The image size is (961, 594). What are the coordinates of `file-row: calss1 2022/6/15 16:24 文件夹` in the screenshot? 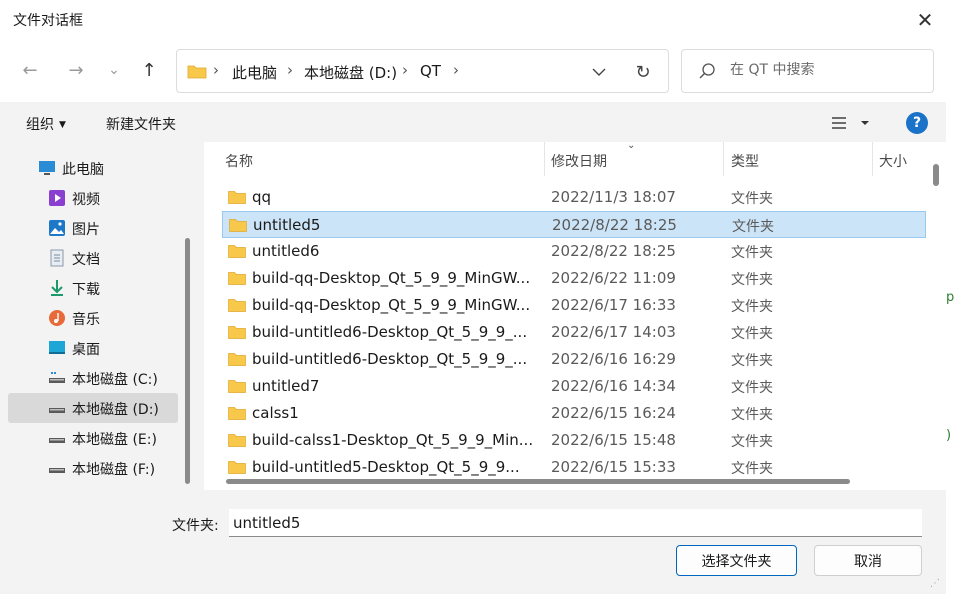 It's located at (574, 413).